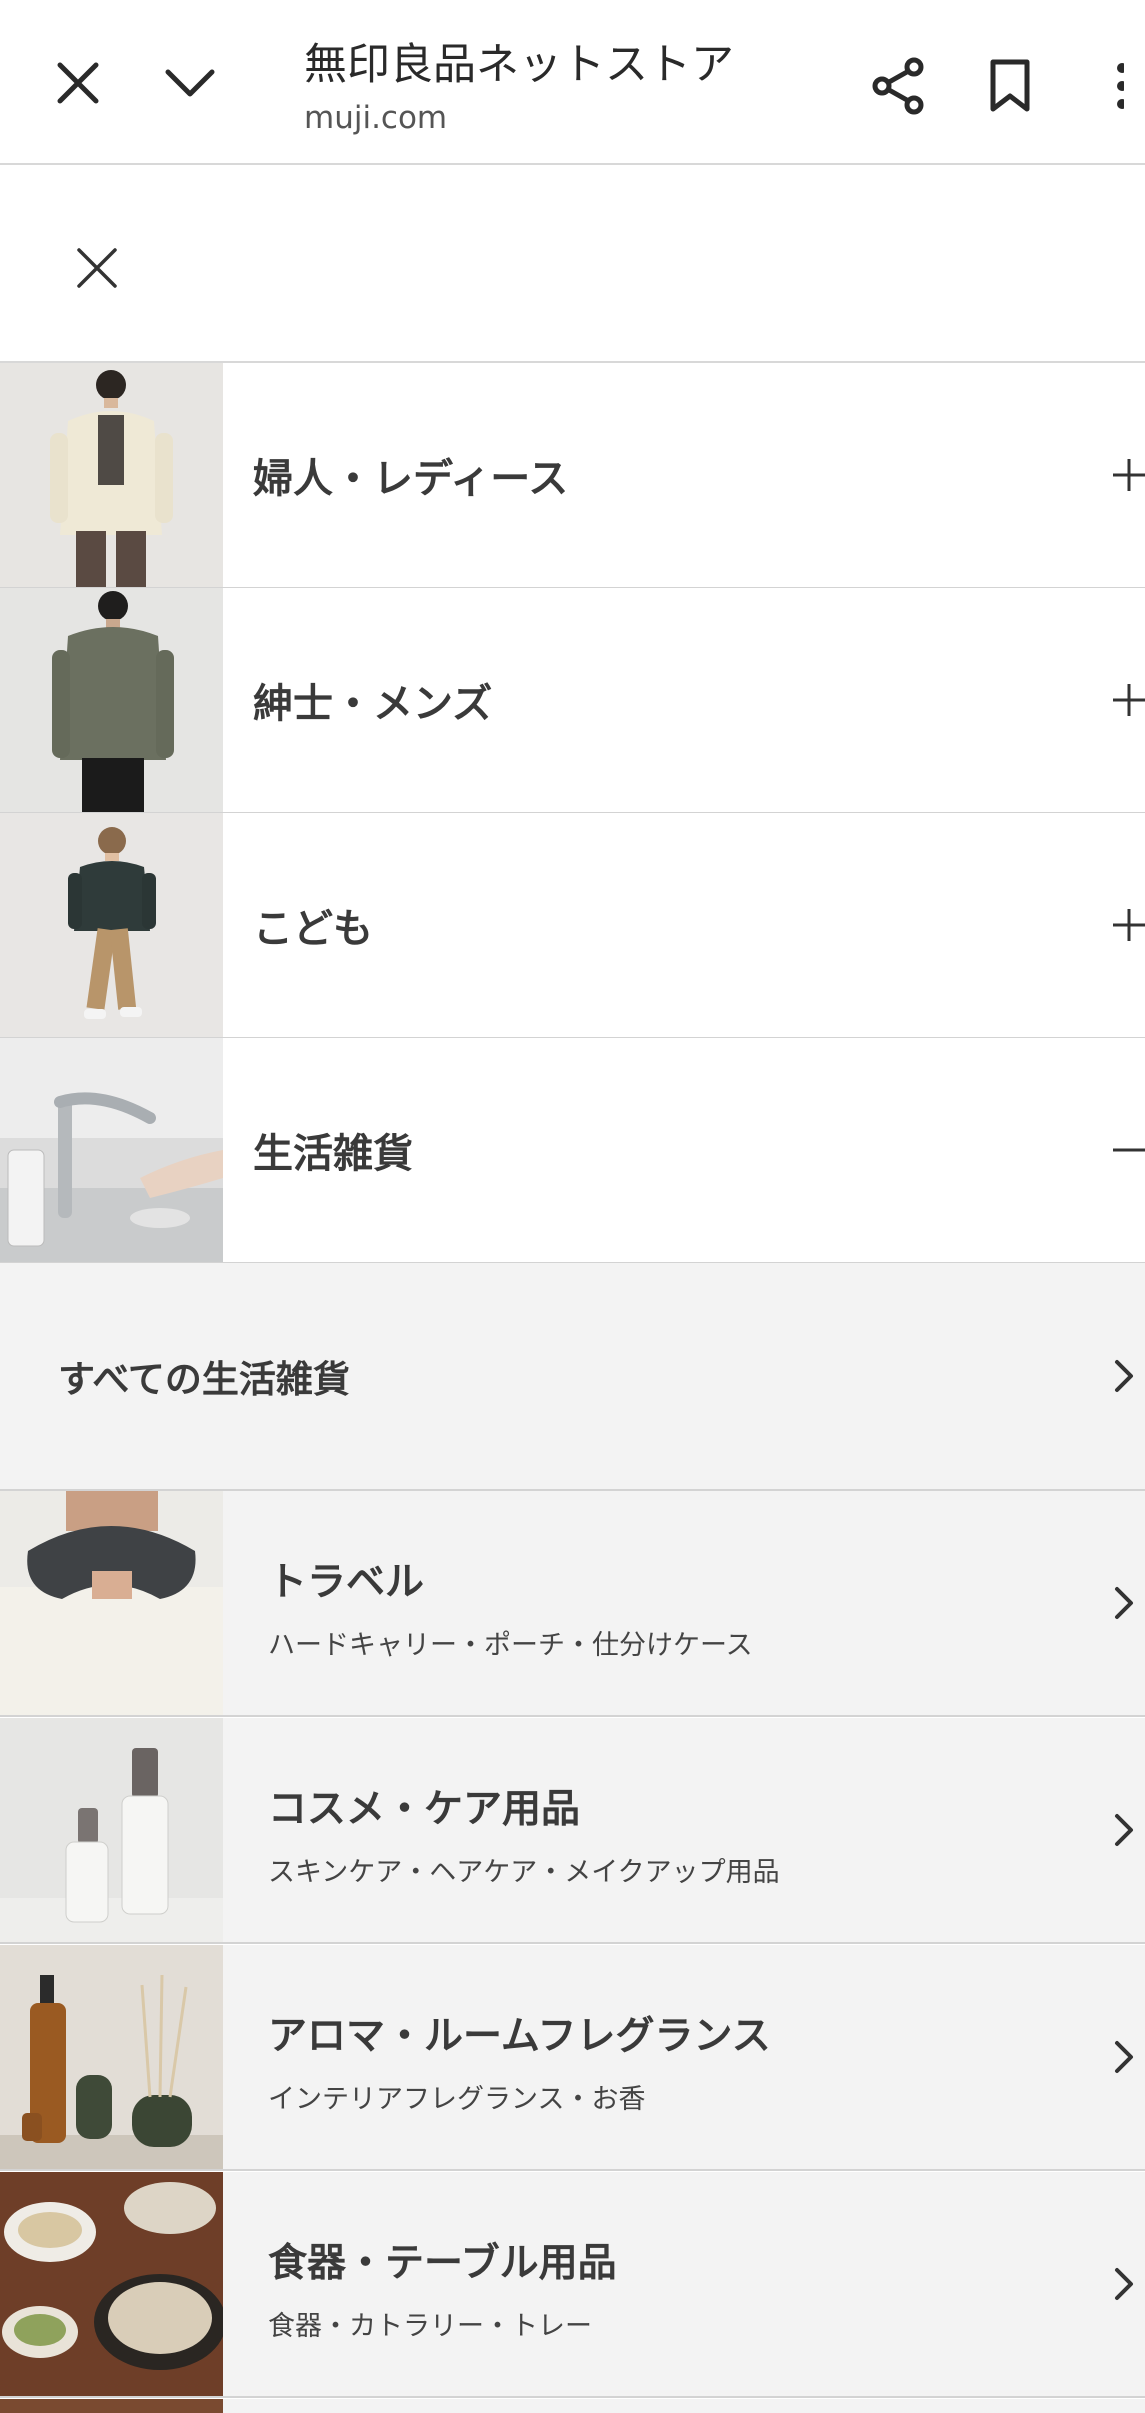  Describe the element at coordinates (572, 926) in the screenshot. I see `category-row-kids: こども` at that location.